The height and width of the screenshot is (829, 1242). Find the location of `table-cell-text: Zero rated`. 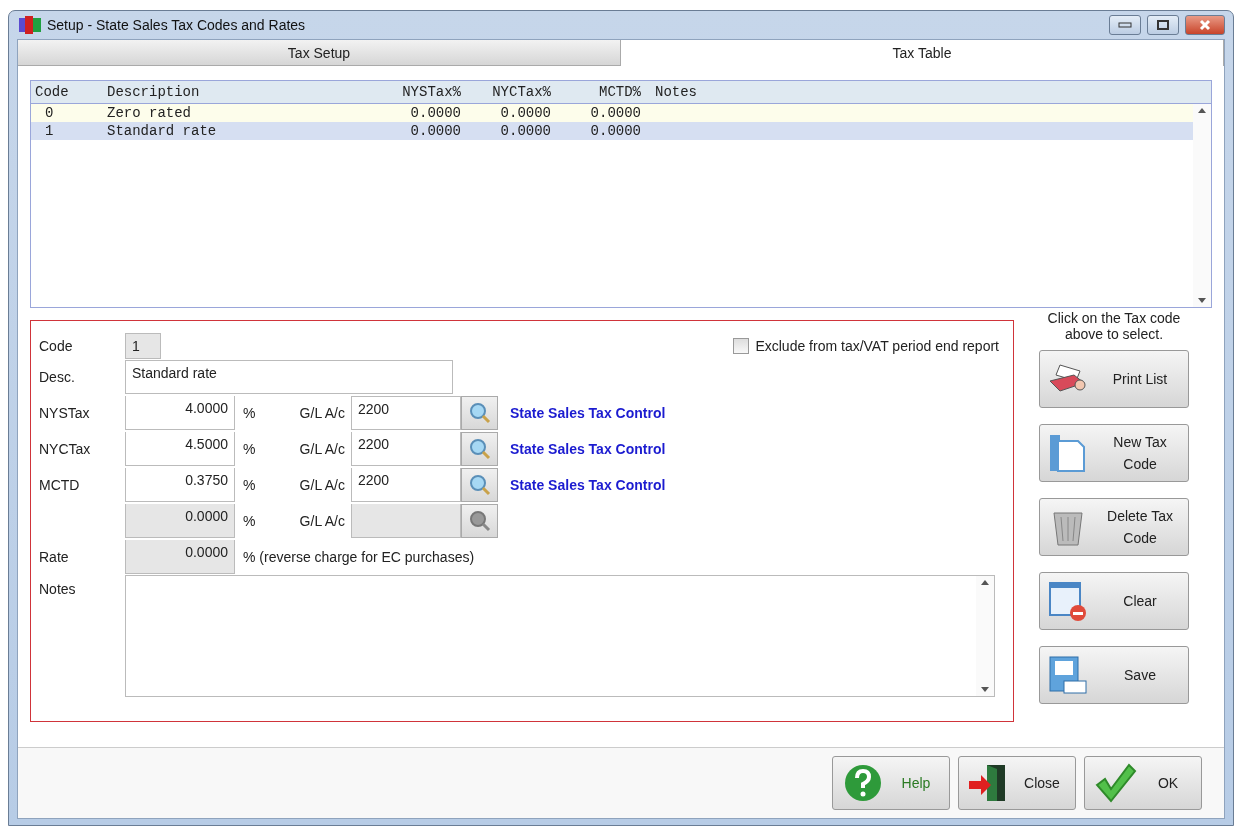

table-cell-text: Zero rated is located at coordinates (149, 113).